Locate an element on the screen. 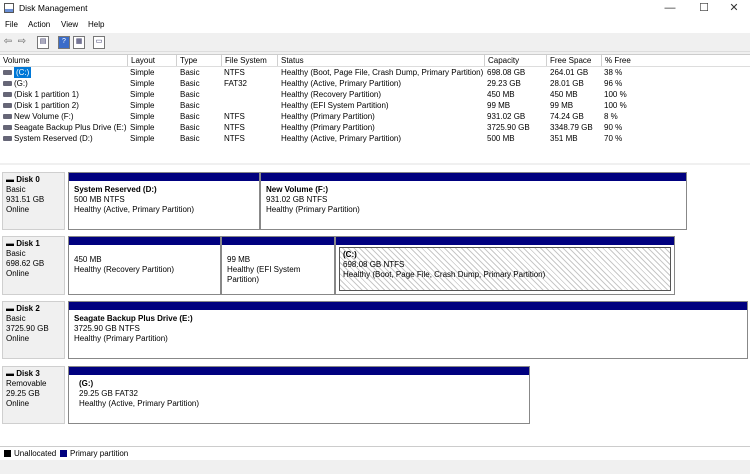 This screenshot has width=750, height=474. cell-capacity: 500 MB is located at coordinates (501, 138).